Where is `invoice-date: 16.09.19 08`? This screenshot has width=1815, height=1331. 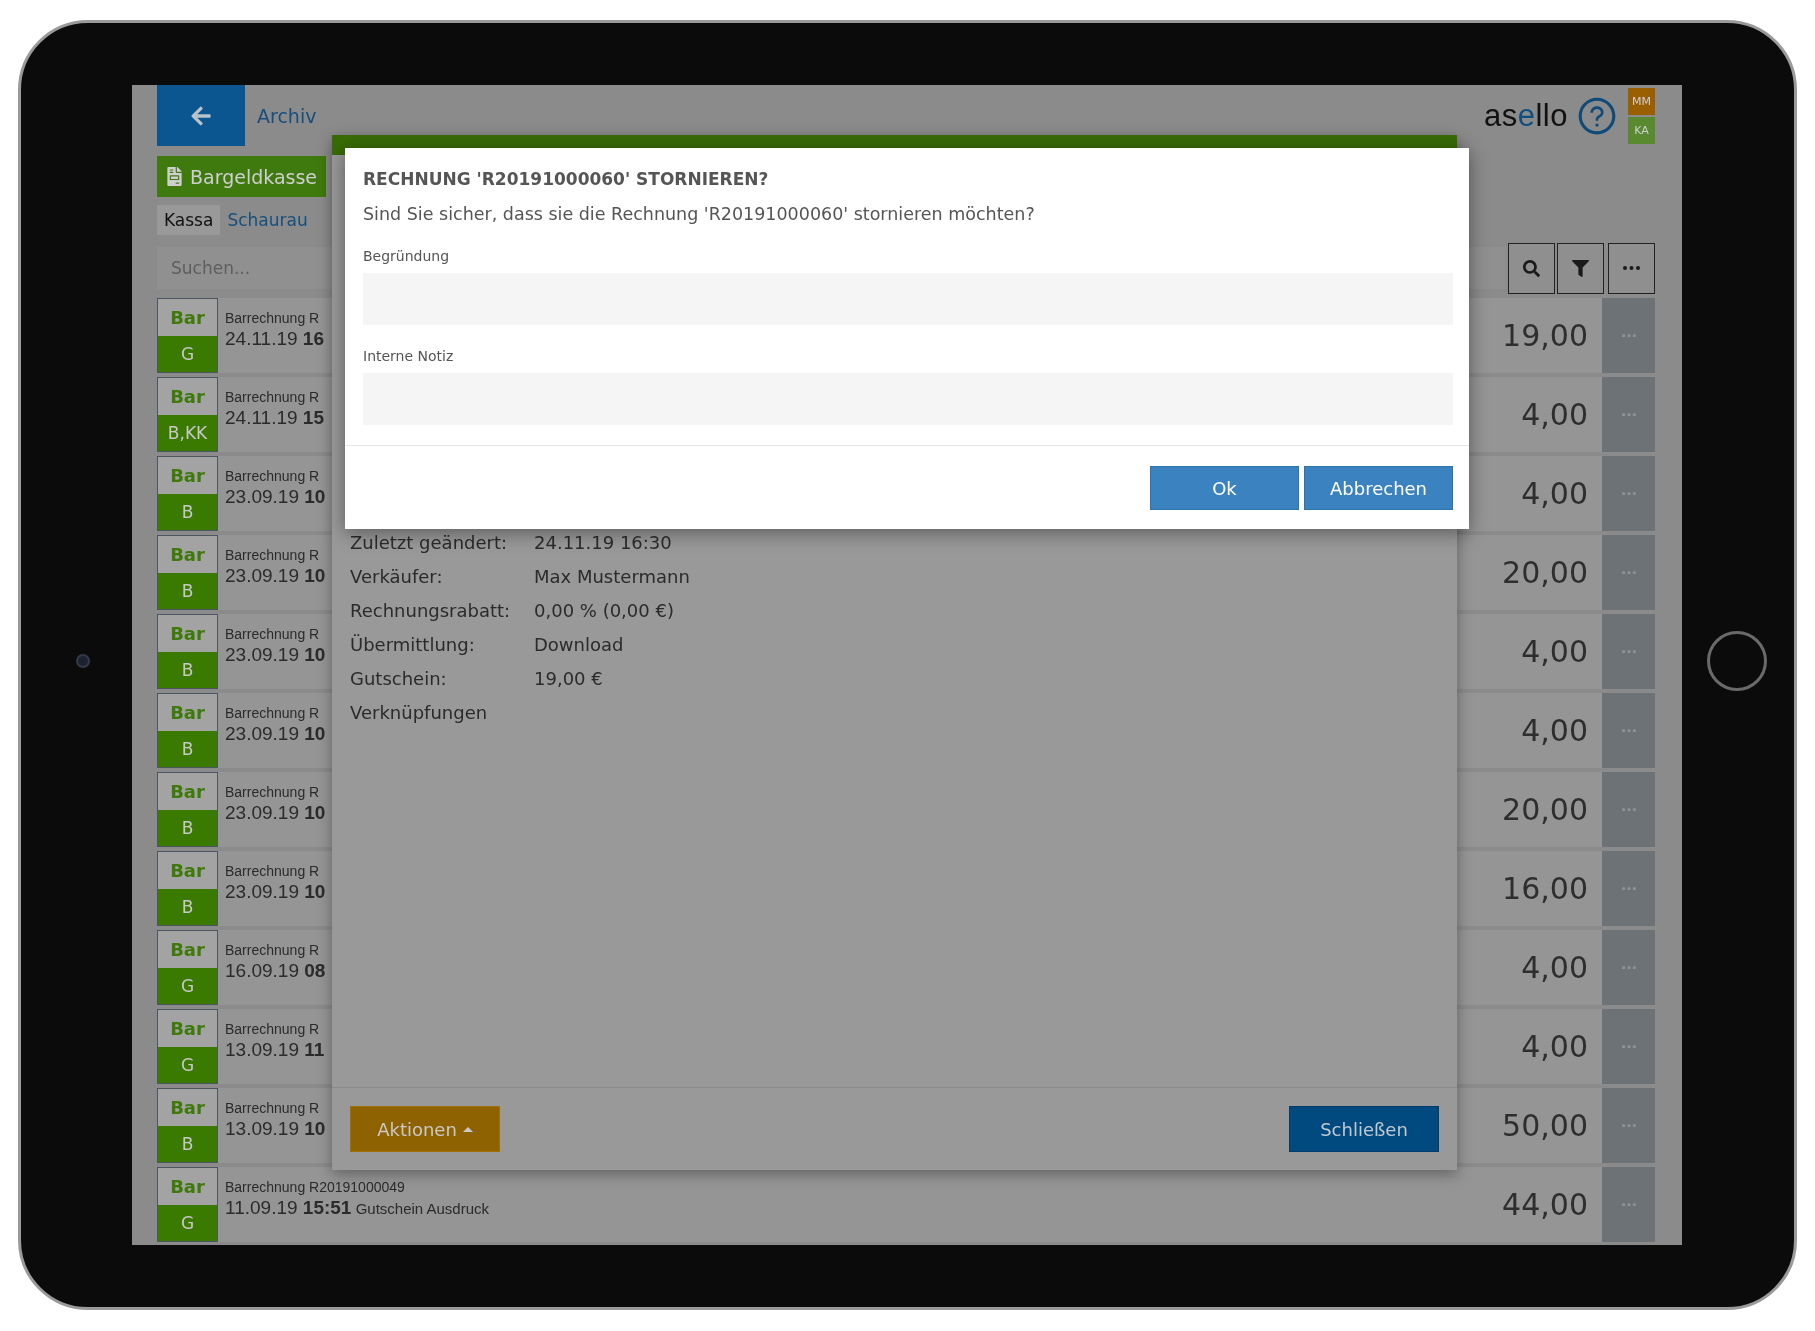 invoice-date: 16.09.19 08 is located at coordinates (275, 971).